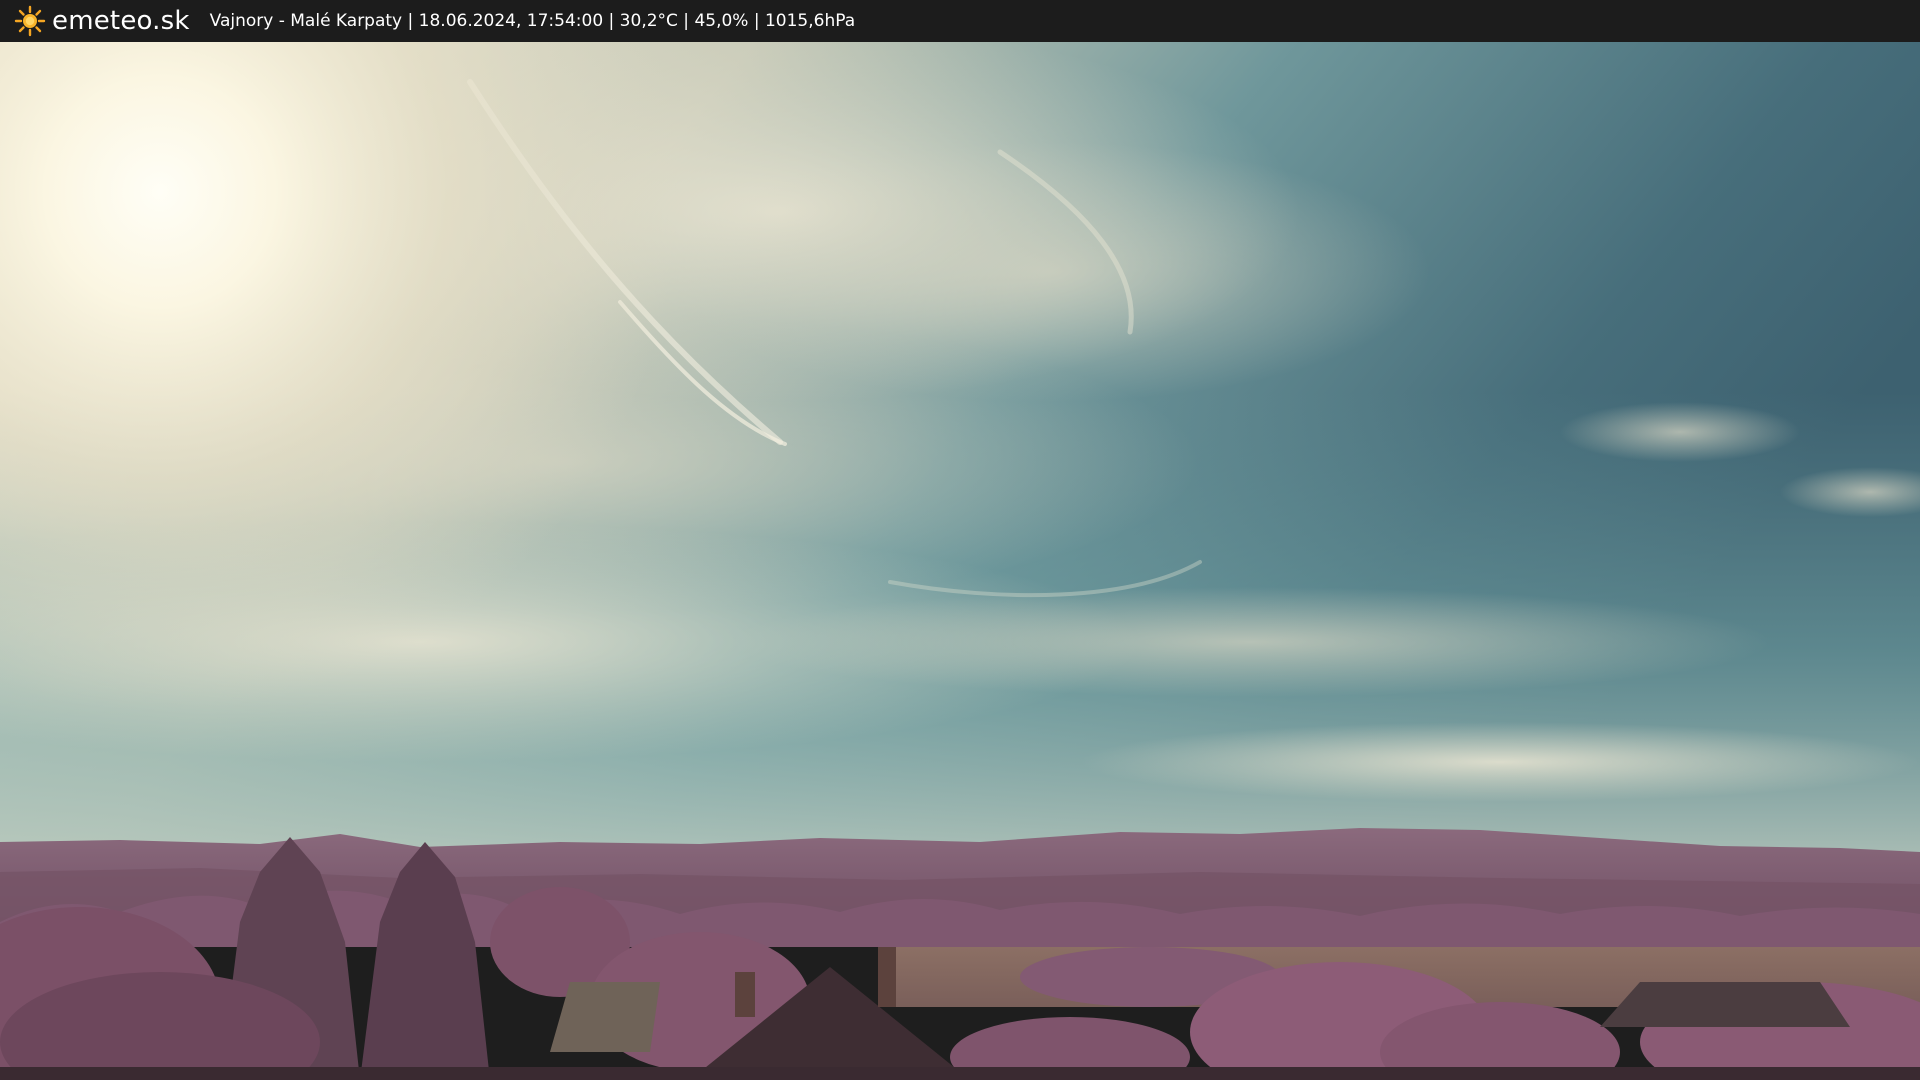 This screenshot has height=1080, width=1920. I want to click on brand-name: emeteo.sk, so click(121, 21).